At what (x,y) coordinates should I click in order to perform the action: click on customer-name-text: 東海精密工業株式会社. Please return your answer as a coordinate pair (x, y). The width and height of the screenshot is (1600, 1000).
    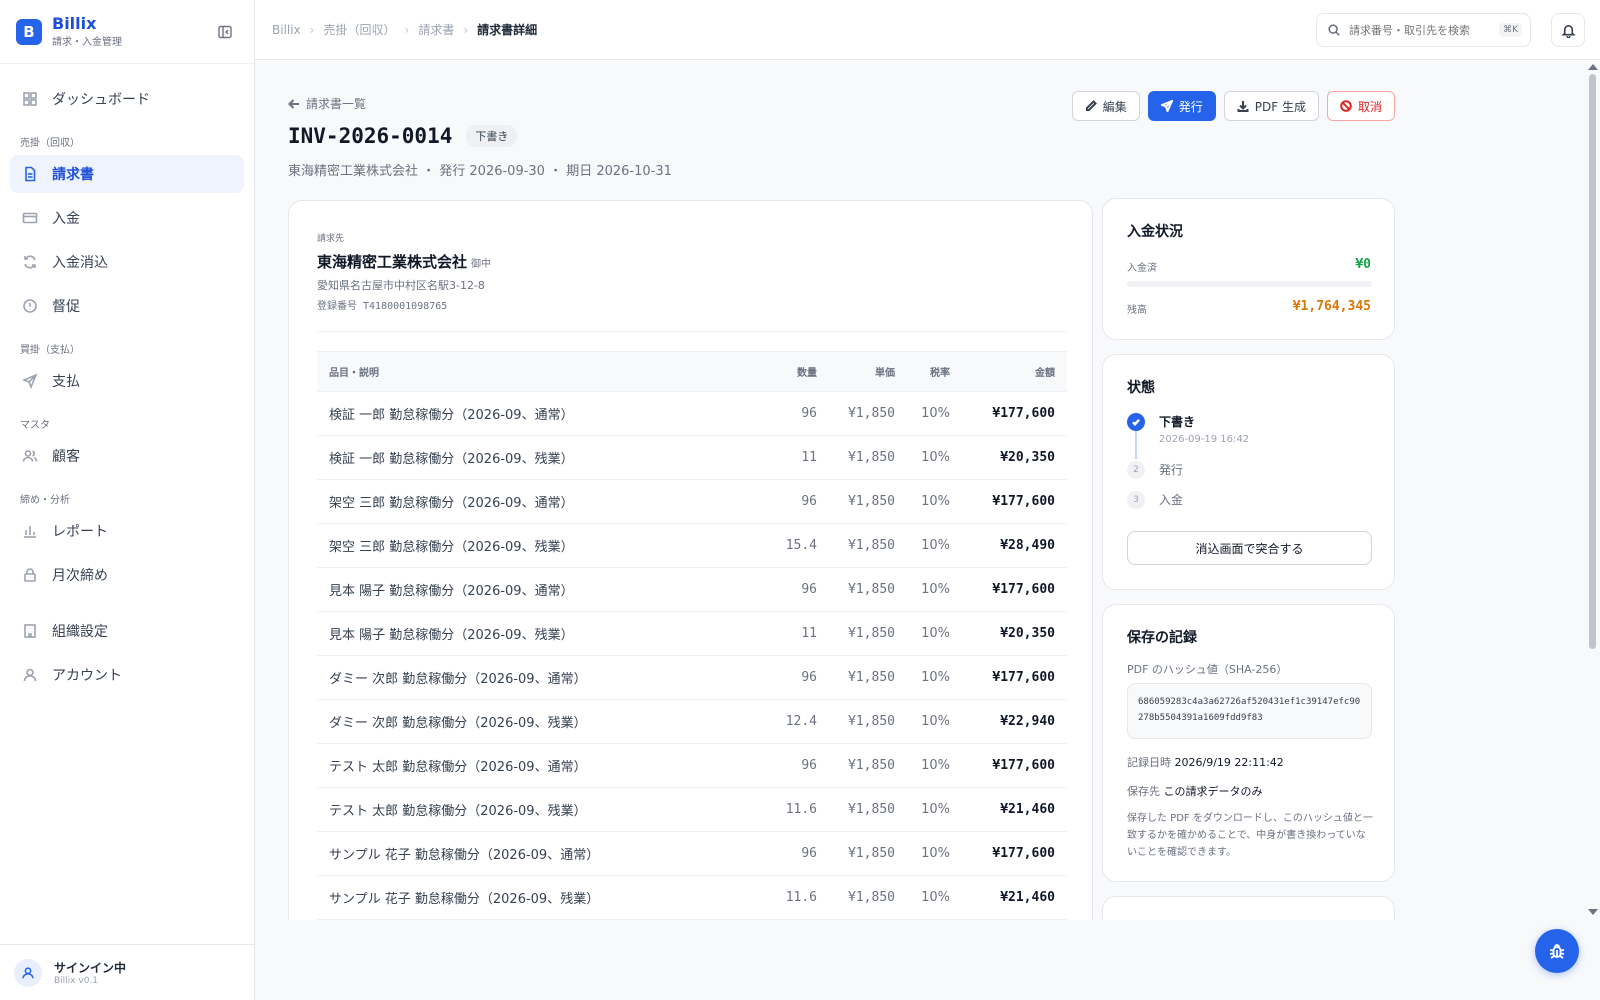
    Looking at the image, I should click on (392, 262).